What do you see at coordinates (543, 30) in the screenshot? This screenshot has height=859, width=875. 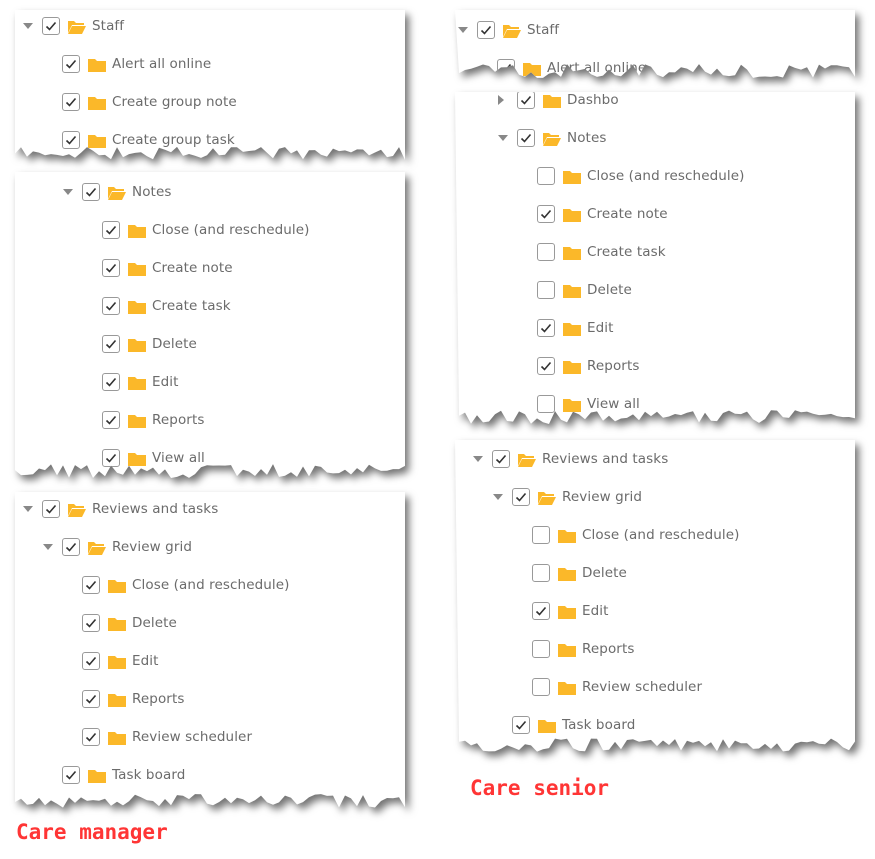 I see `tree-node-label: Staff` at bounding box center [543, 30].